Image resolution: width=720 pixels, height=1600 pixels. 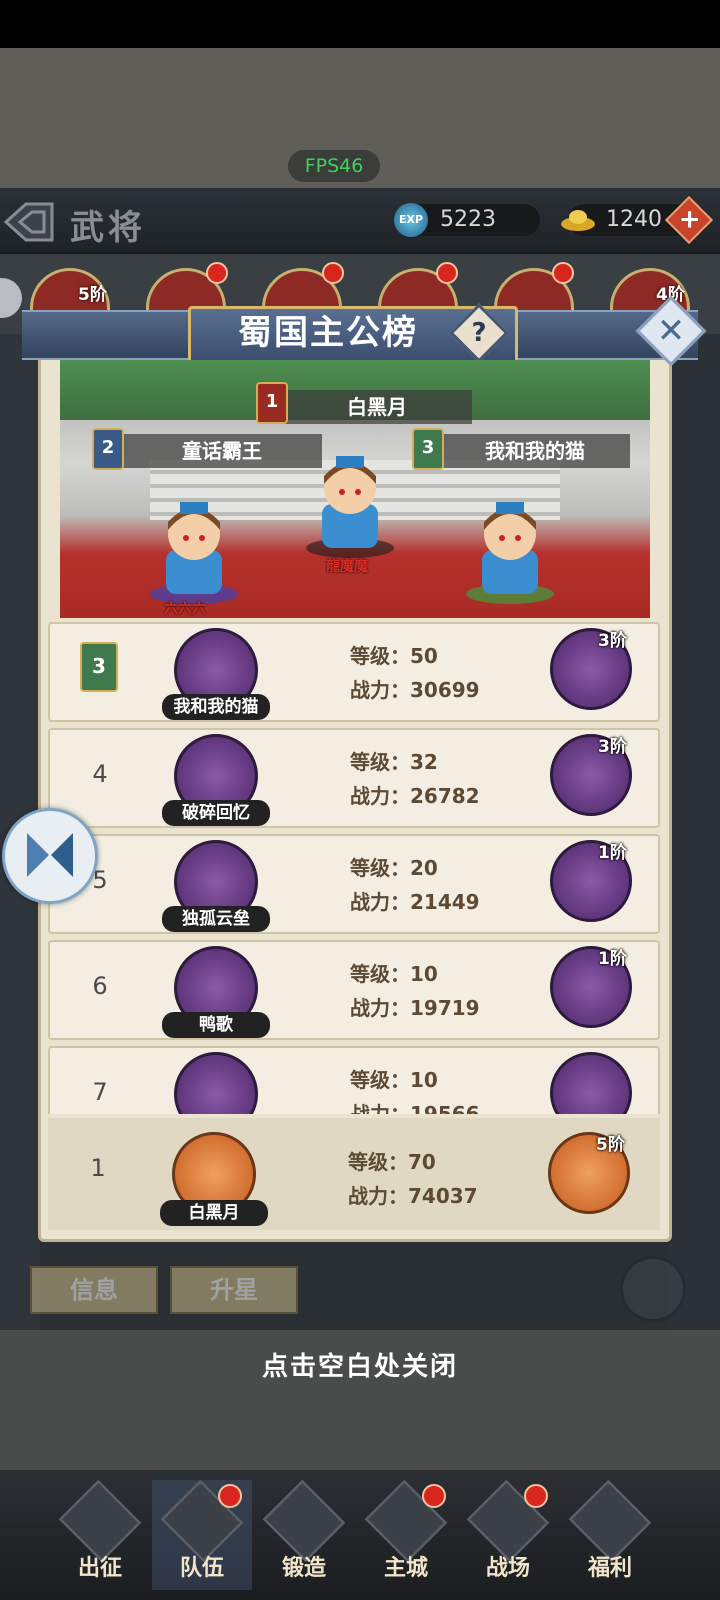 I want to click on player-power: 战力：26782, so click(x=415, y=796).